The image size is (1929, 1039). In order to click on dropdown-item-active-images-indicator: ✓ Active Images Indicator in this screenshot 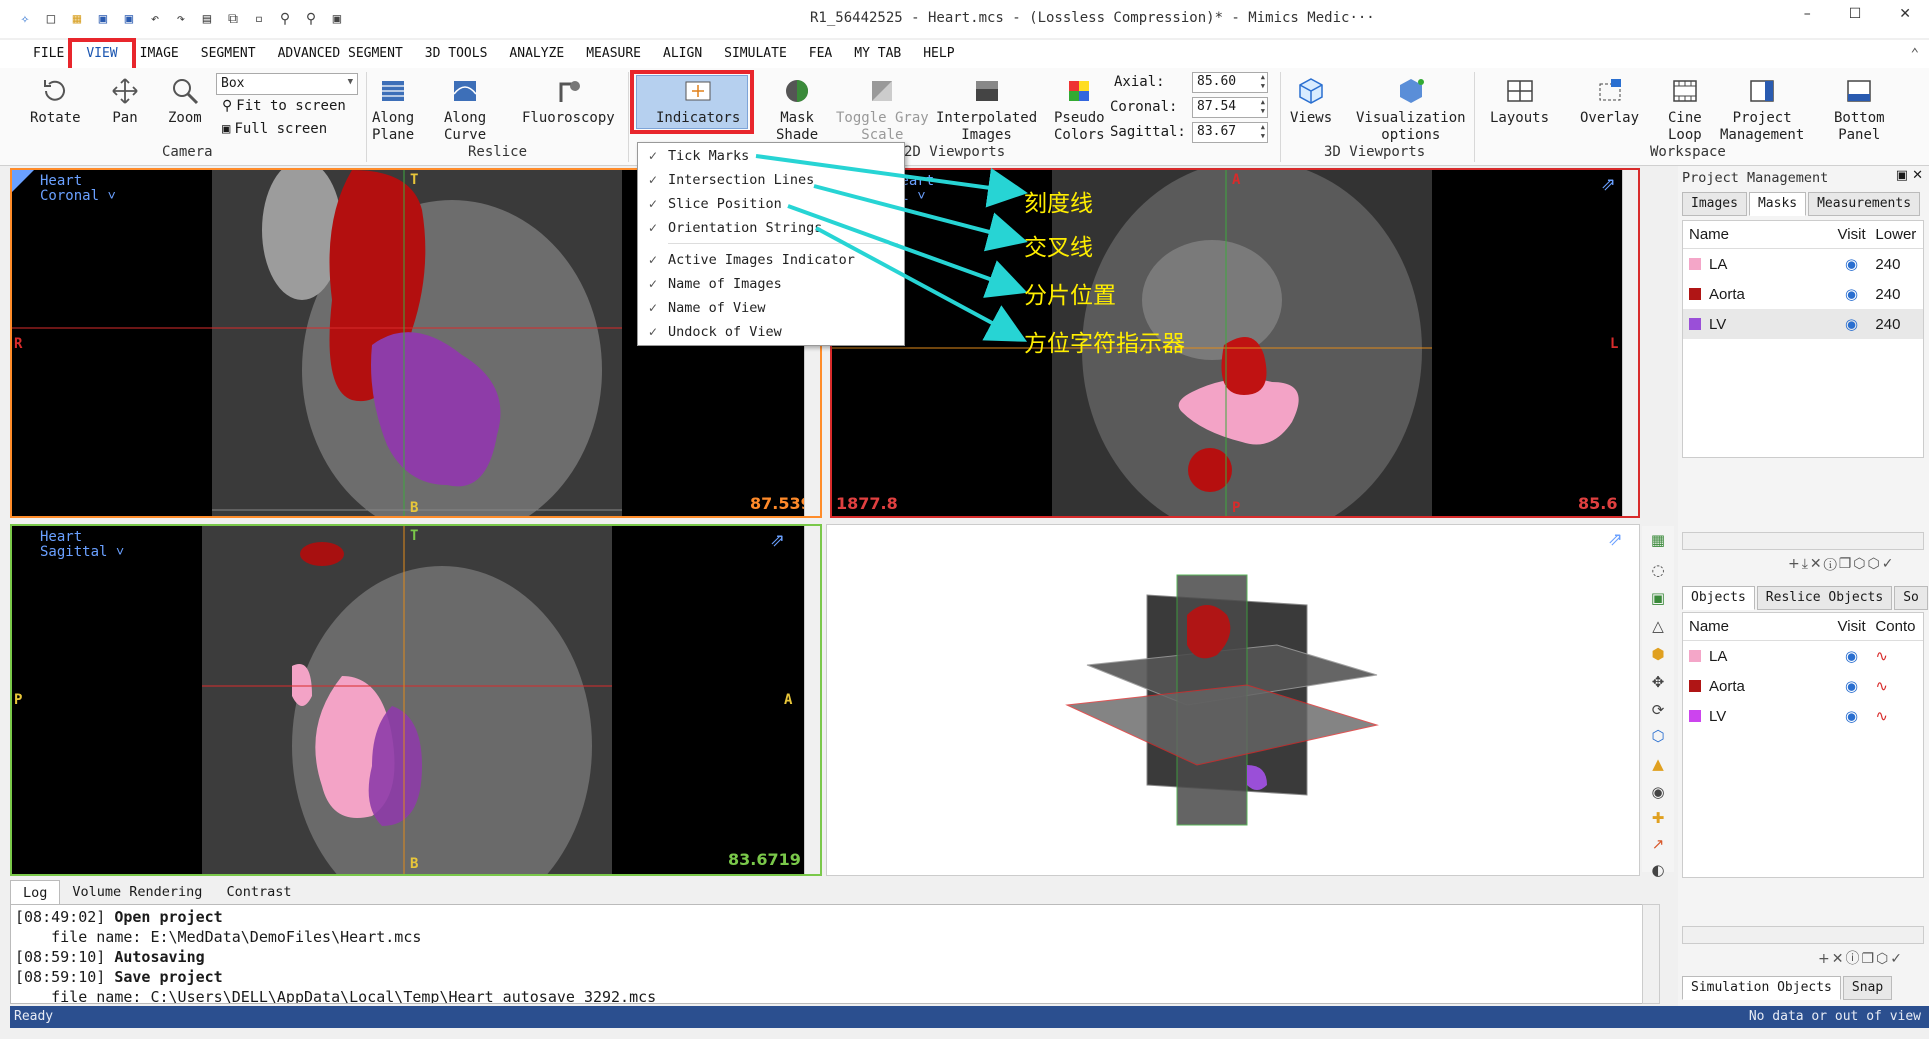, I will do `click(771, 260)`.